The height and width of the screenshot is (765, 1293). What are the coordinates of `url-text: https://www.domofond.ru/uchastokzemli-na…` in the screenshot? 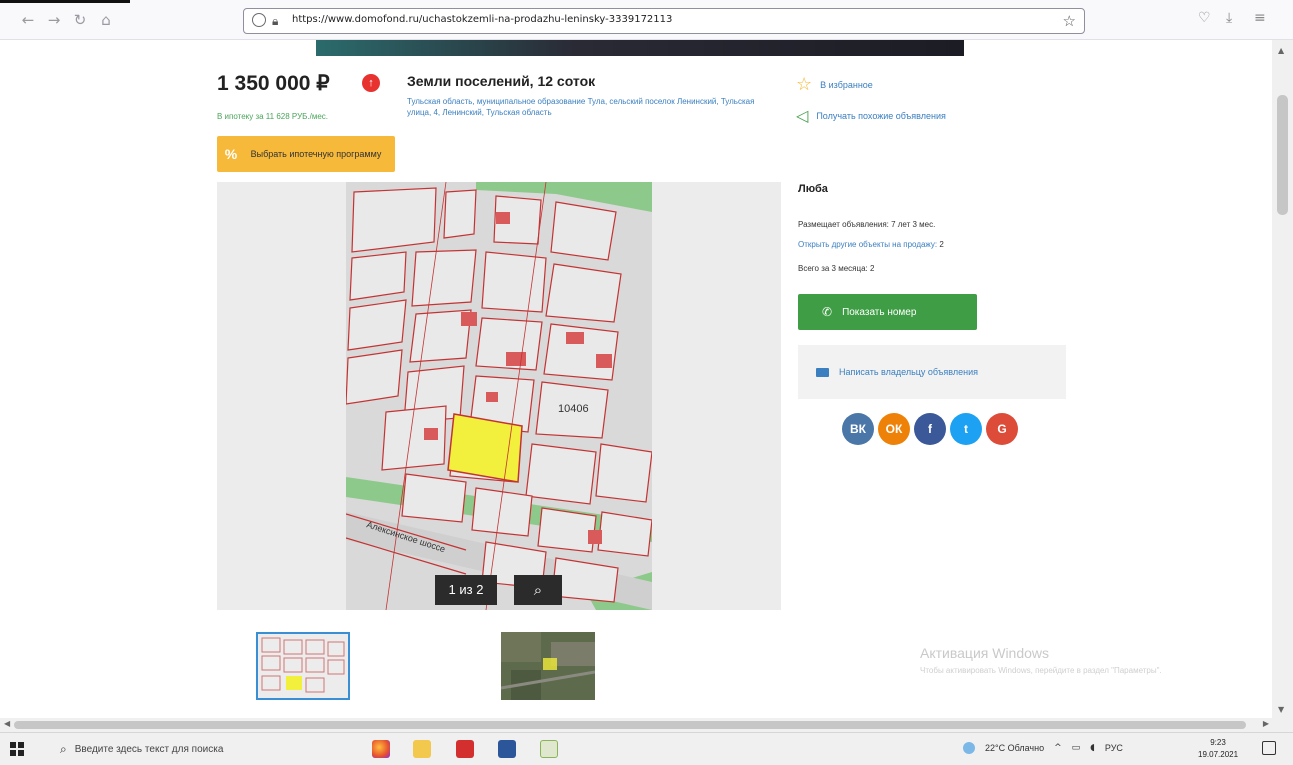 It's located at (482, 19).